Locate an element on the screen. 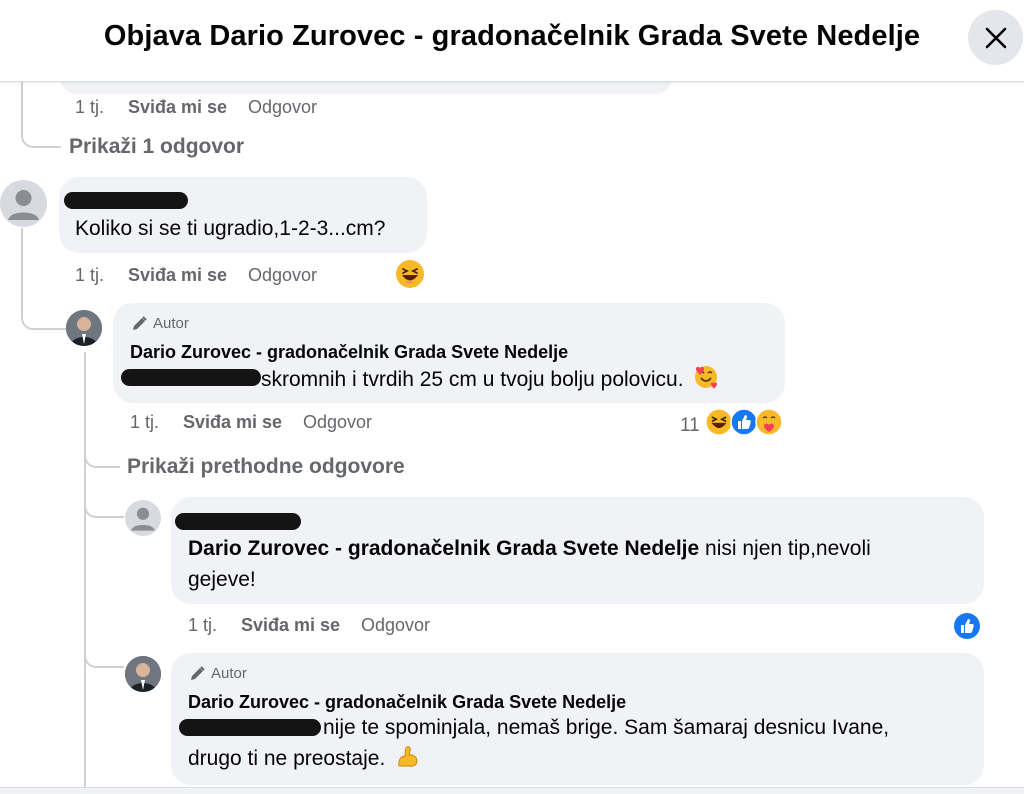 The width and height of the screenshot is (1024, 794). comment-bubble: Koliko si se ti ugradio,1-2-3...cm? is located at coordinates (243, 215).